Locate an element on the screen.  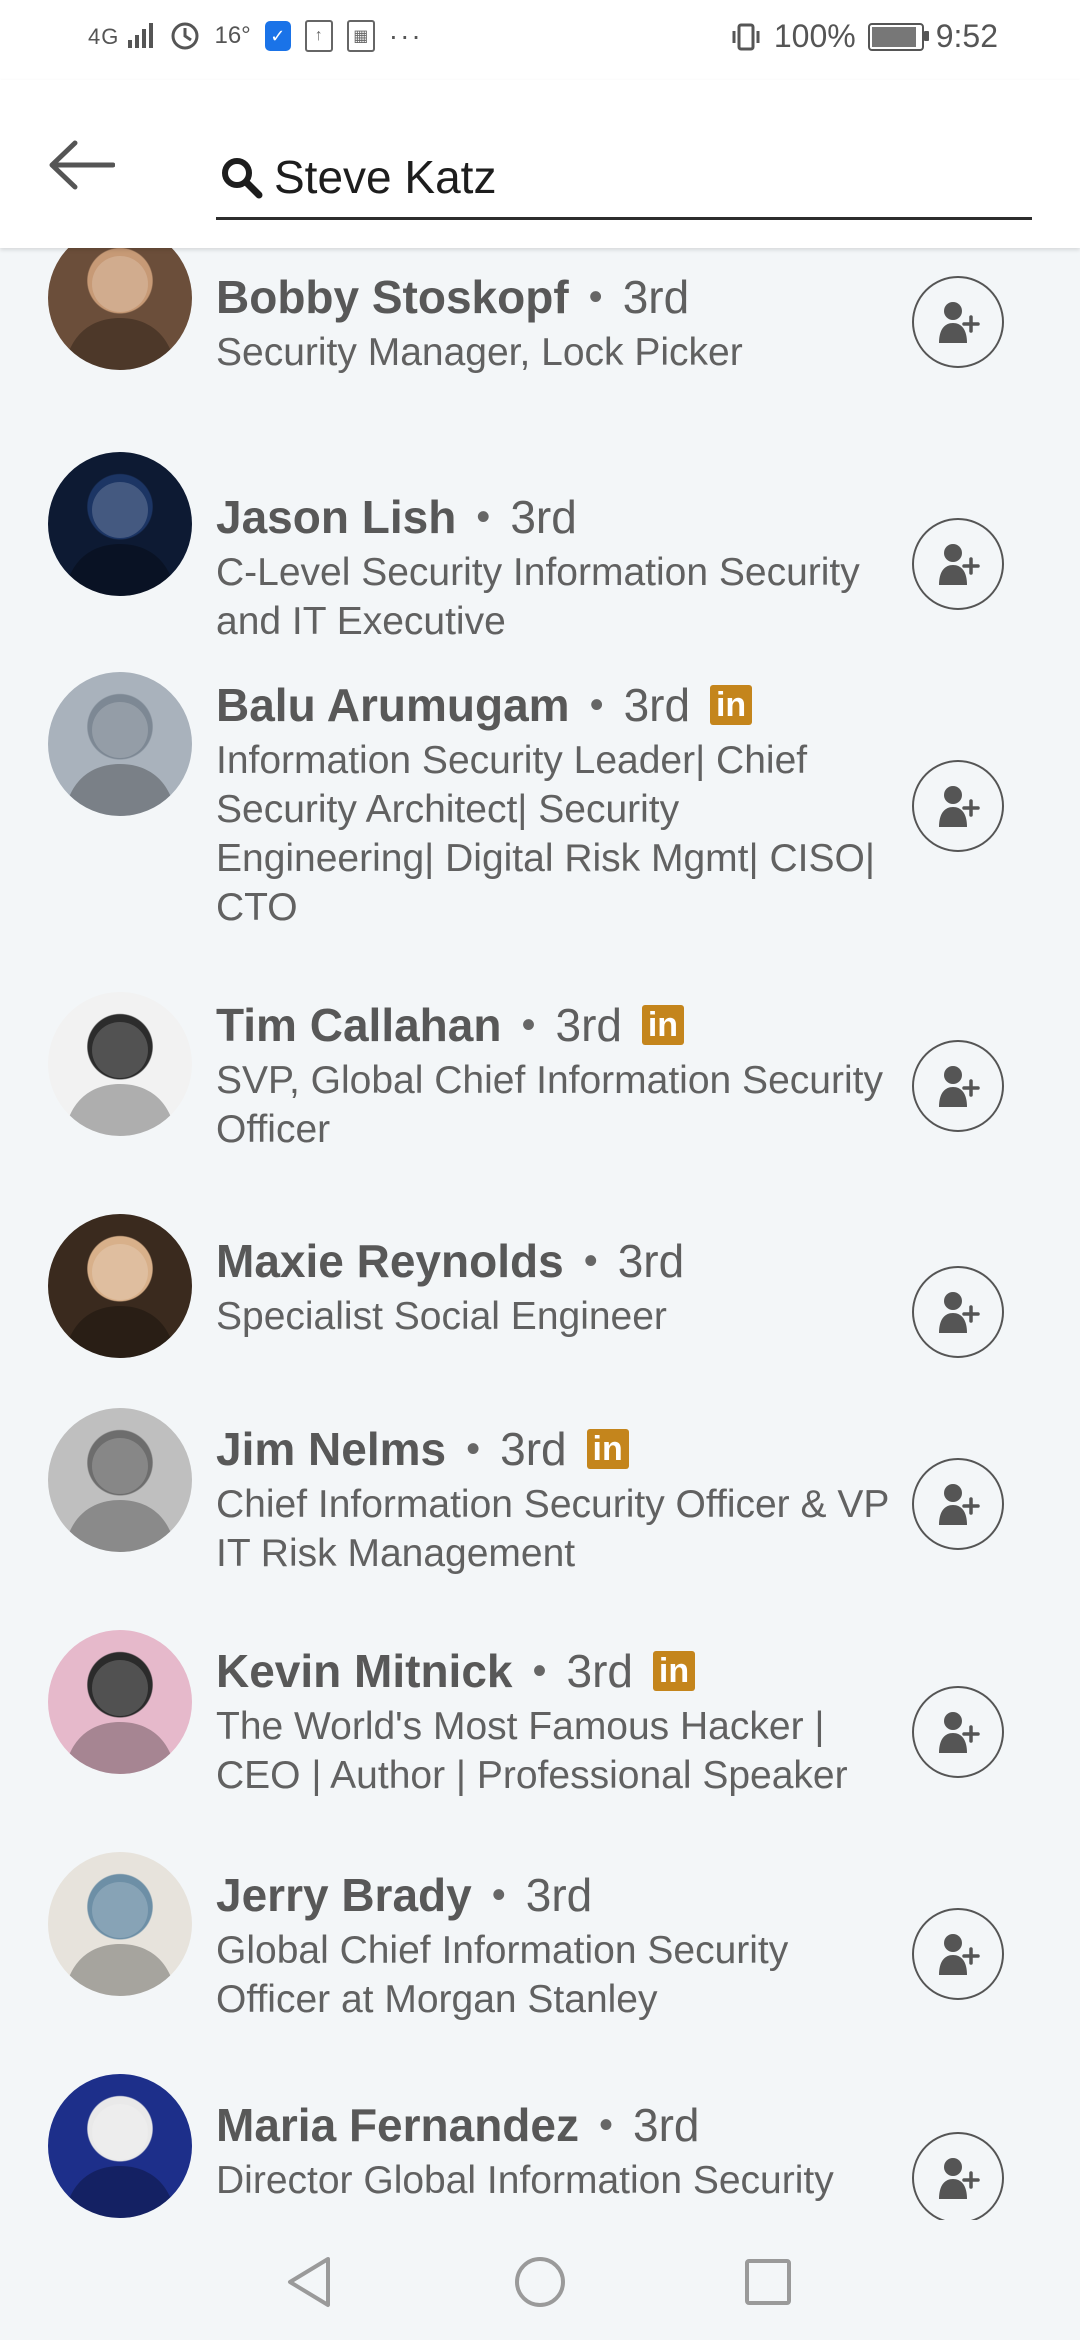
result-headline: Director Global Information Security is located at coordinates (525, 2180).